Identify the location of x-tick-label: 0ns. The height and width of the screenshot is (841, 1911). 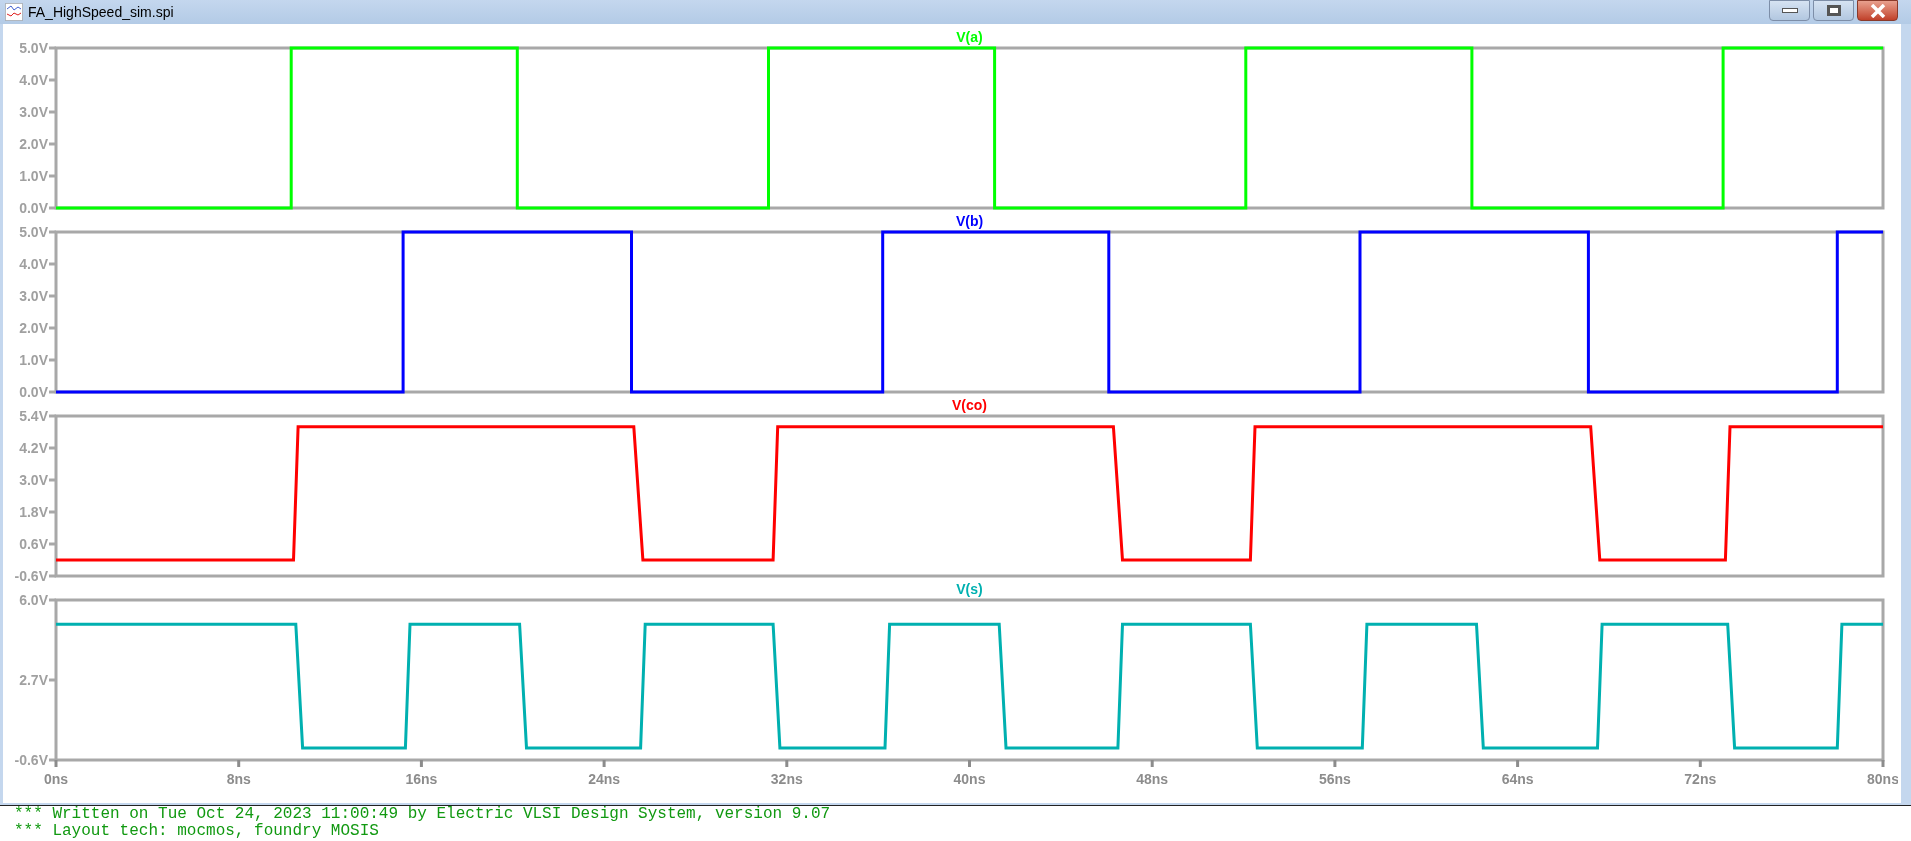
(56, 779).